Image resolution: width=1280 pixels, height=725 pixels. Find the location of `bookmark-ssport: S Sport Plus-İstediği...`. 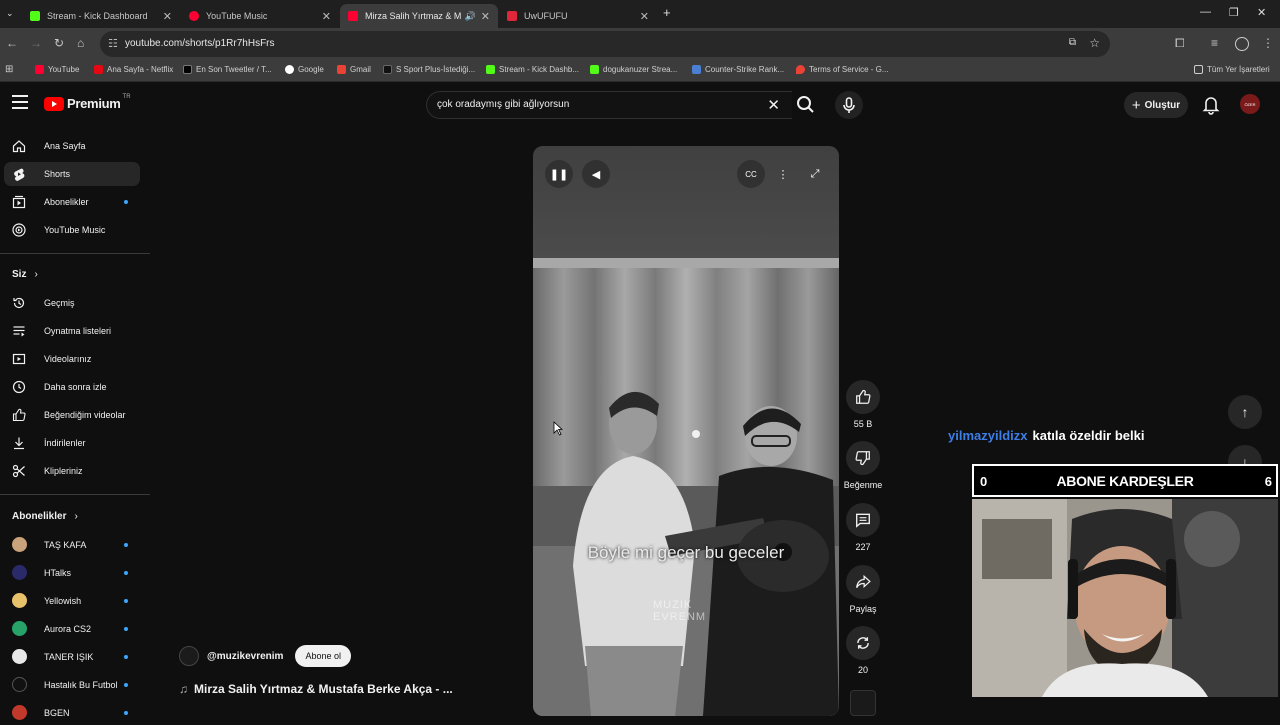

bookmark-ssport: S Sport Plus-İstediği... is located at coordinates (429, 69).